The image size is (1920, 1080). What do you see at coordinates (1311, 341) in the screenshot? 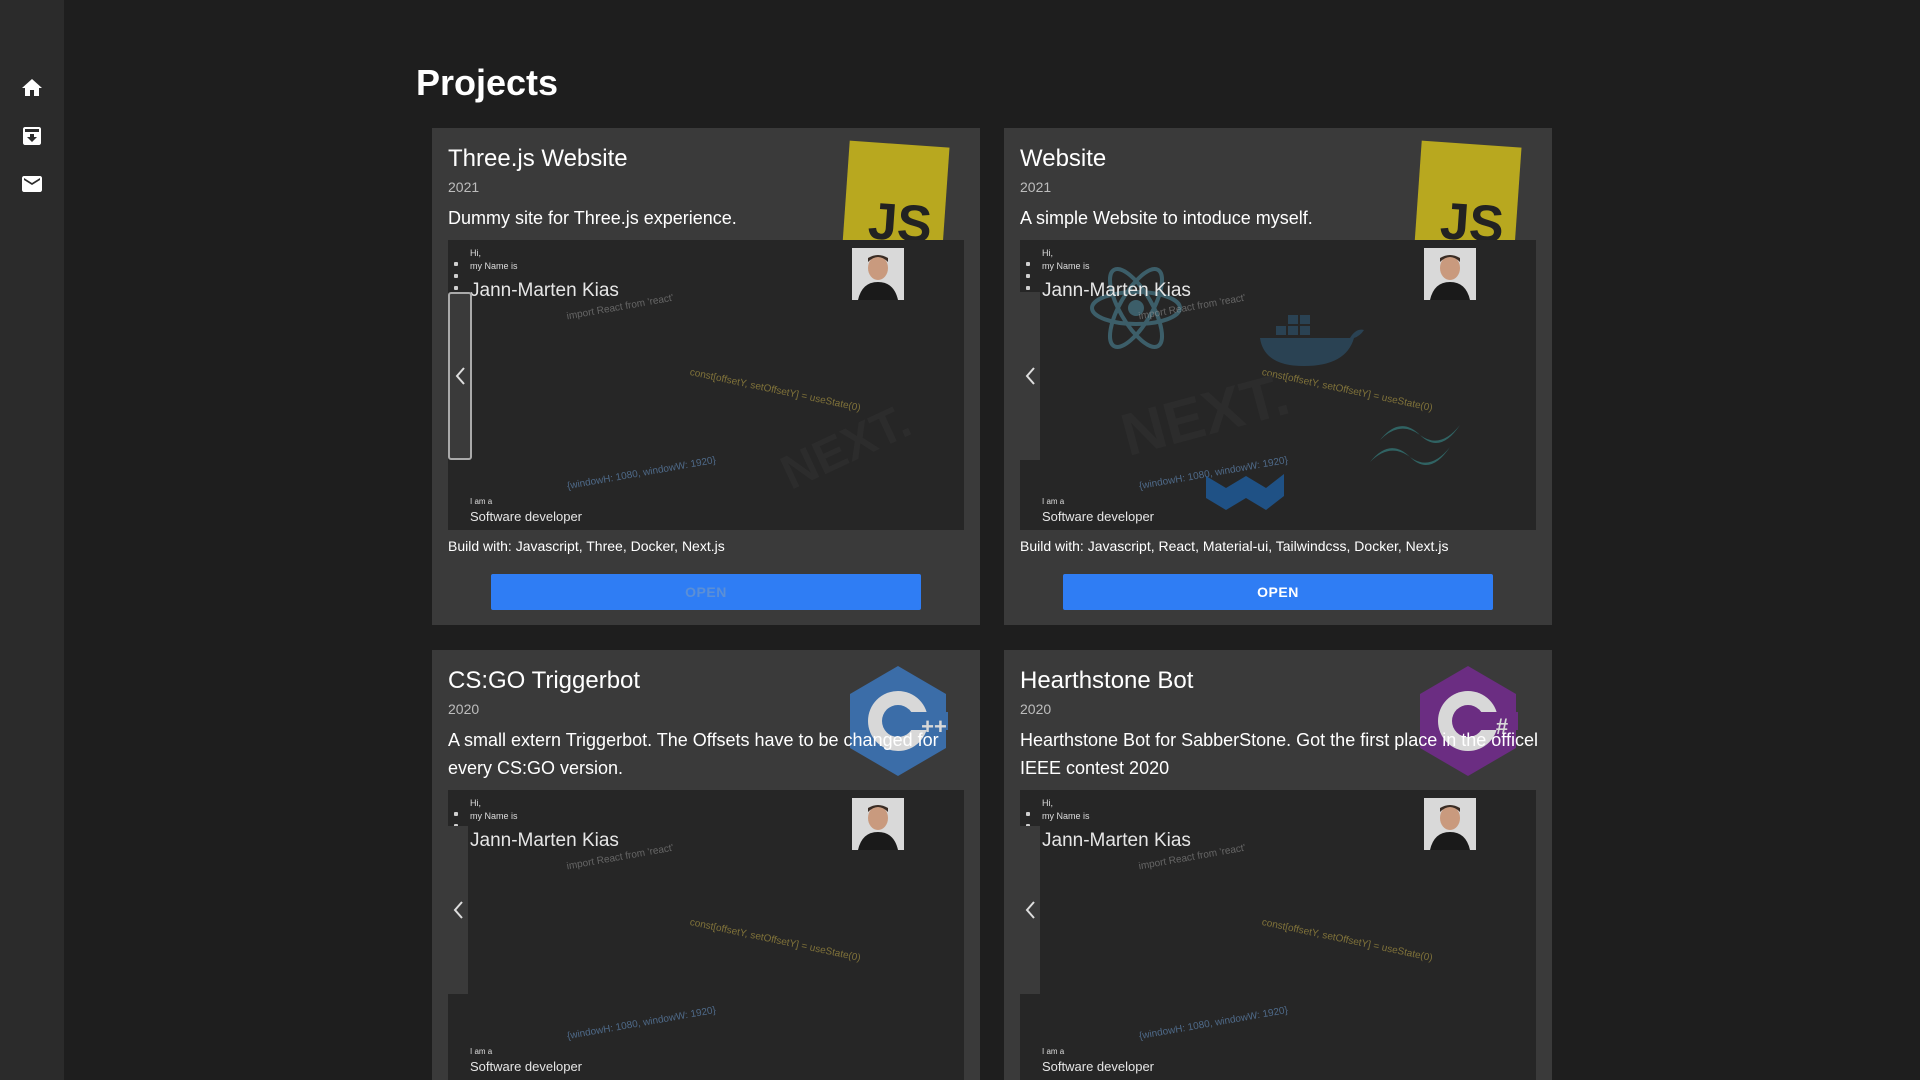
I see `docker-logo-icon` at bounding box center [1311, 341].